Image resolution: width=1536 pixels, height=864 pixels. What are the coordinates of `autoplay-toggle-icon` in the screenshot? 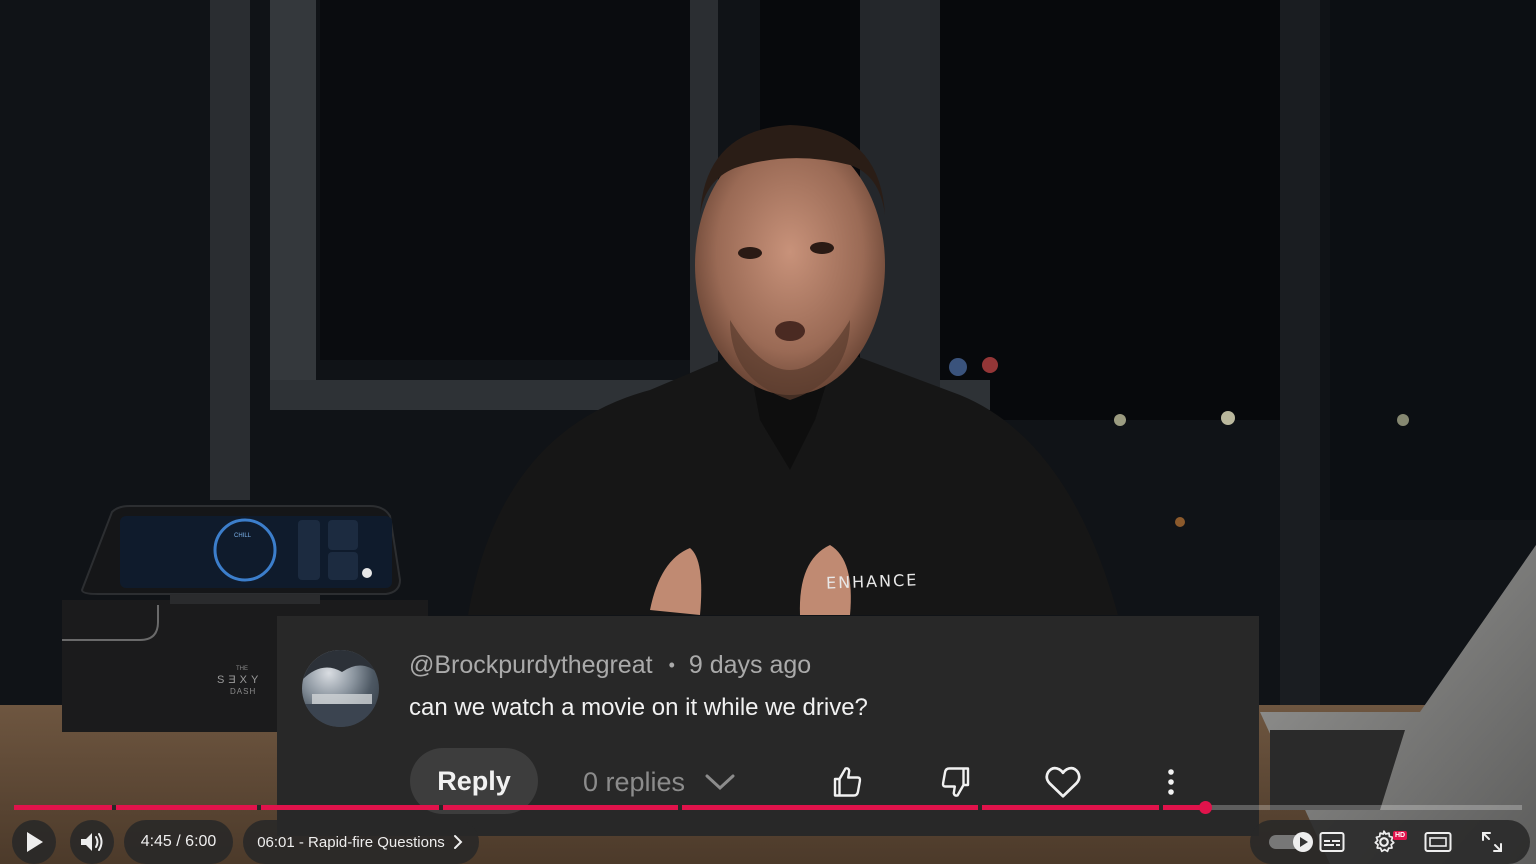 It's located at (1291, 842).